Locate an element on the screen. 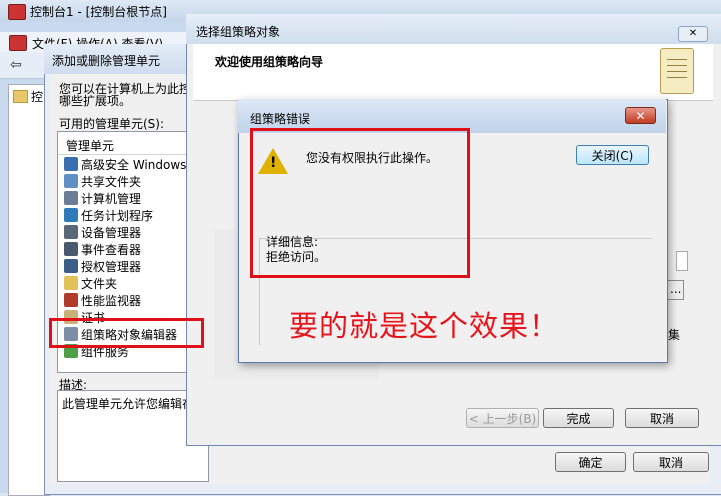 This screenshot has width=721, height=496. annotation-highlight-error is located at coordinates (360, 203).